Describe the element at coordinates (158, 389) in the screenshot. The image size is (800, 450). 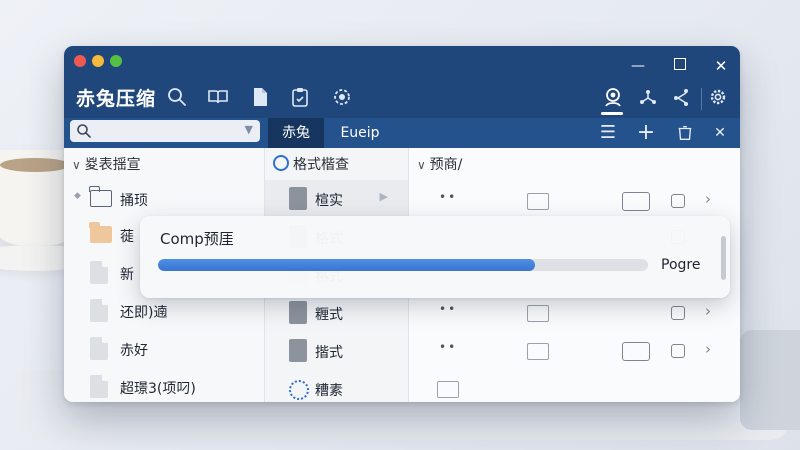
I see `list-item-label: 超璟3(项叼)` at that location.